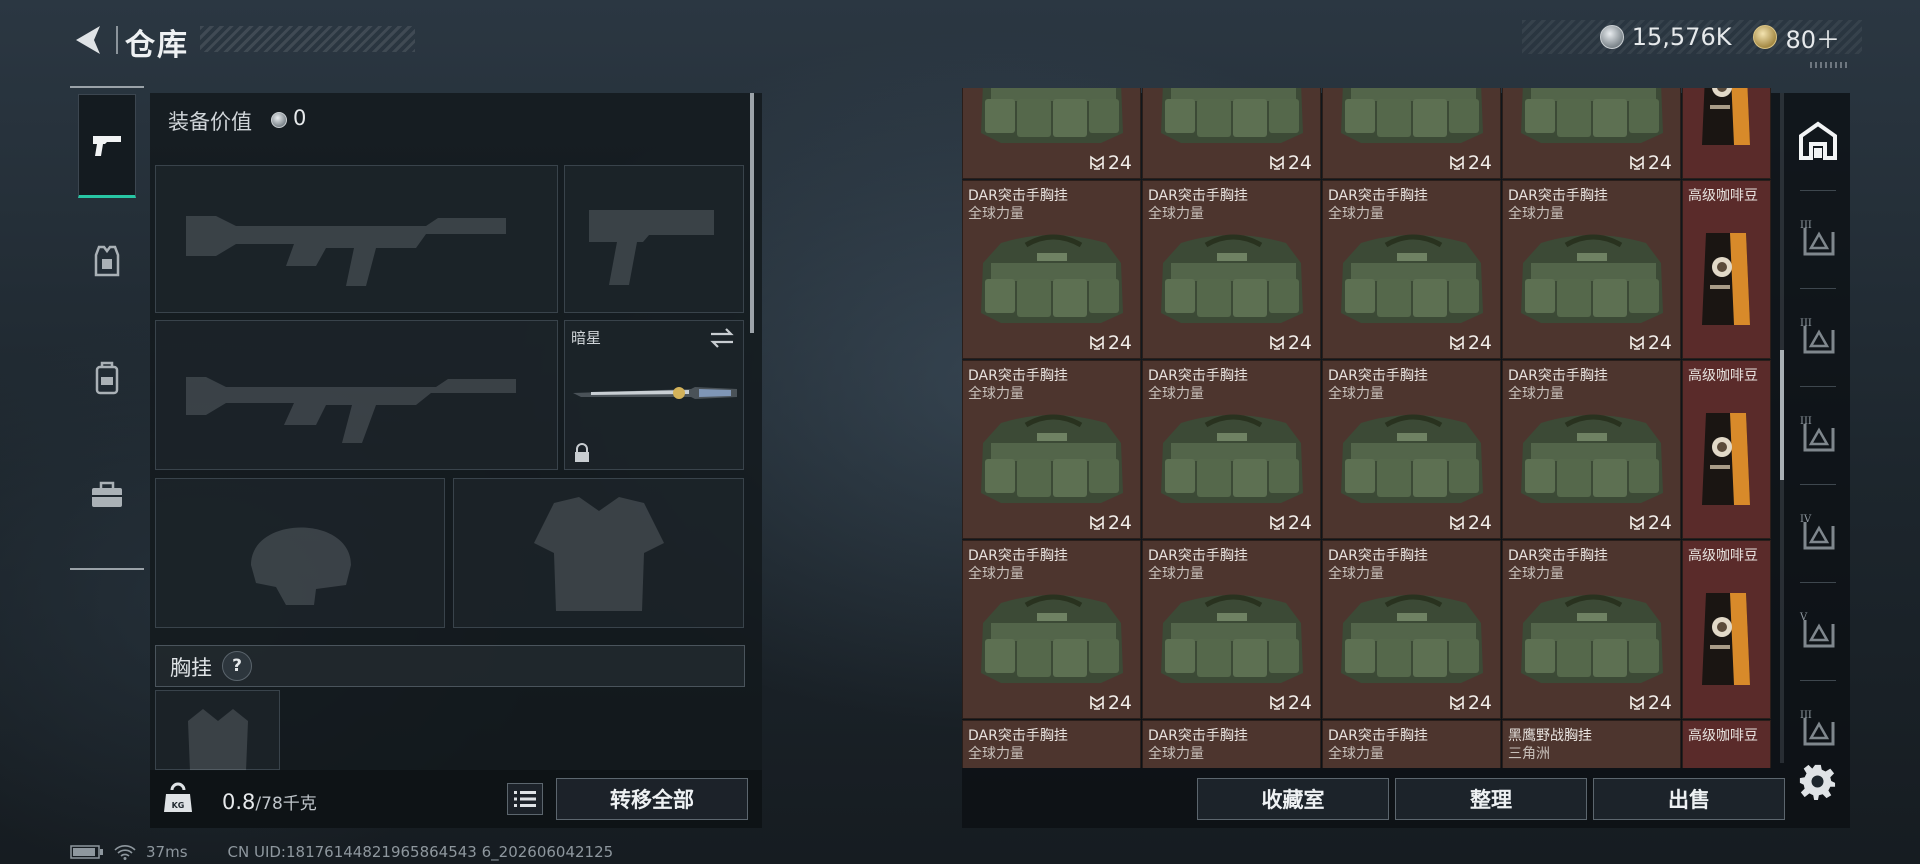 The height and width of the screenshot is (864, 1920). I want to click on storage-scrollbar, so click(1782, 415).